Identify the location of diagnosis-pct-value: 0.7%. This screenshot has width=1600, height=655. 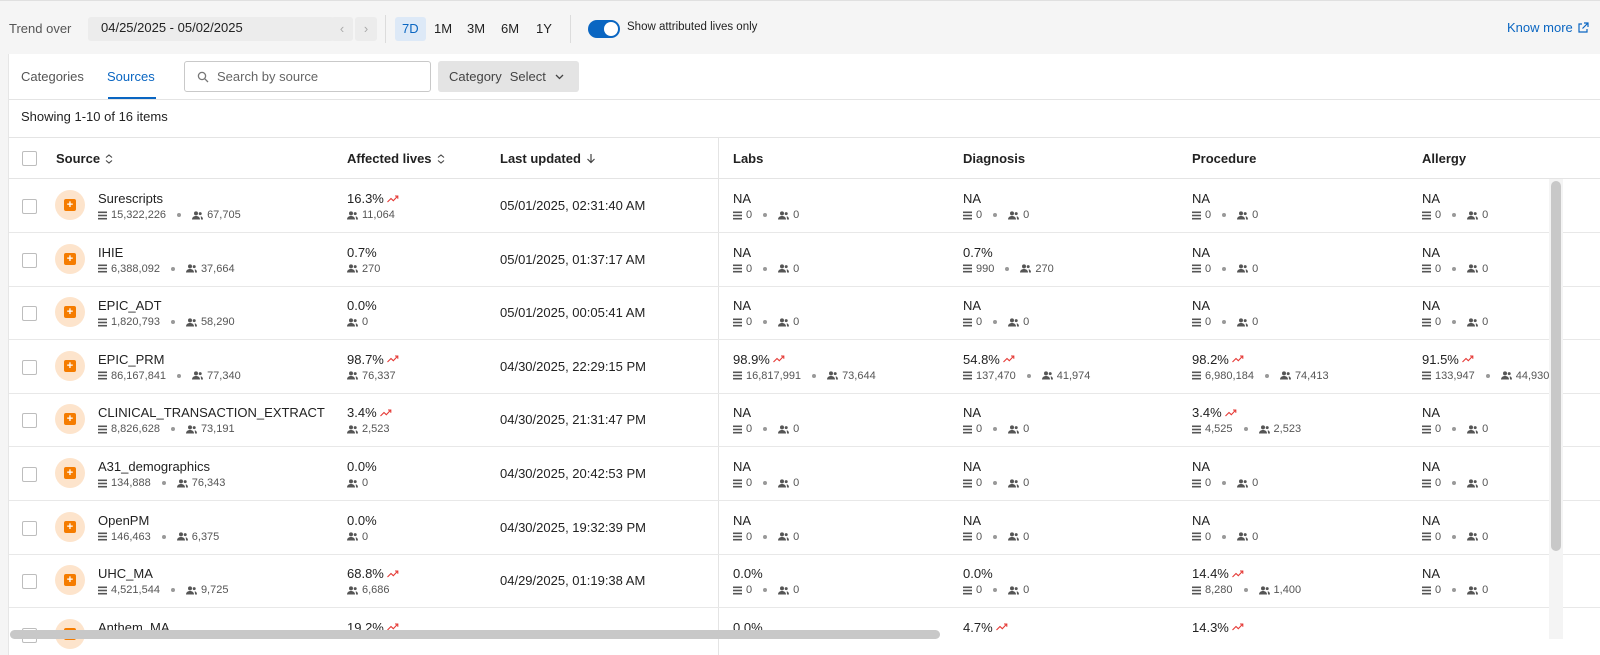
(978, 252).